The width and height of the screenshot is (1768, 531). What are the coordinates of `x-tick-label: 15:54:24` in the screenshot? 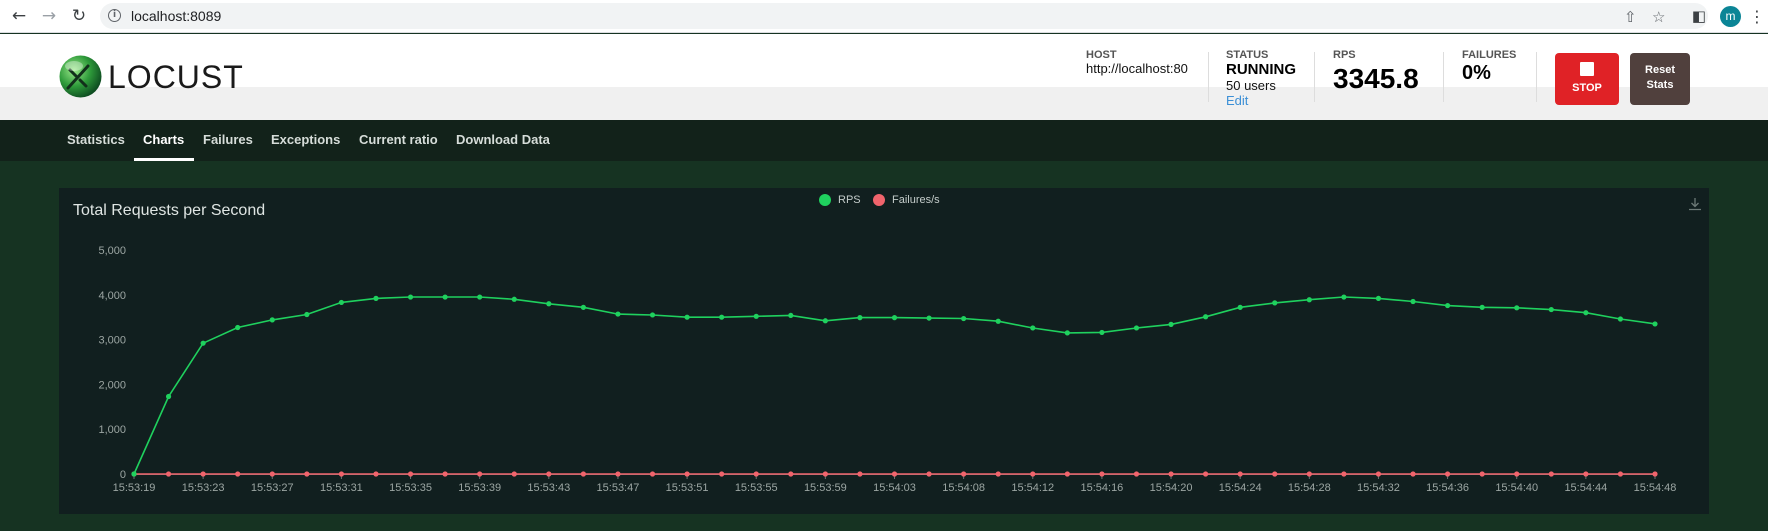 It's located at (1240, 488).